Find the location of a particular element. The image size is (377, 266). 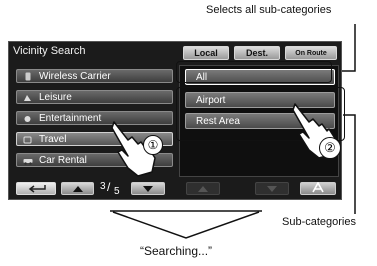

category-label: Wireless Carrier is located at coordinates (75, 76).